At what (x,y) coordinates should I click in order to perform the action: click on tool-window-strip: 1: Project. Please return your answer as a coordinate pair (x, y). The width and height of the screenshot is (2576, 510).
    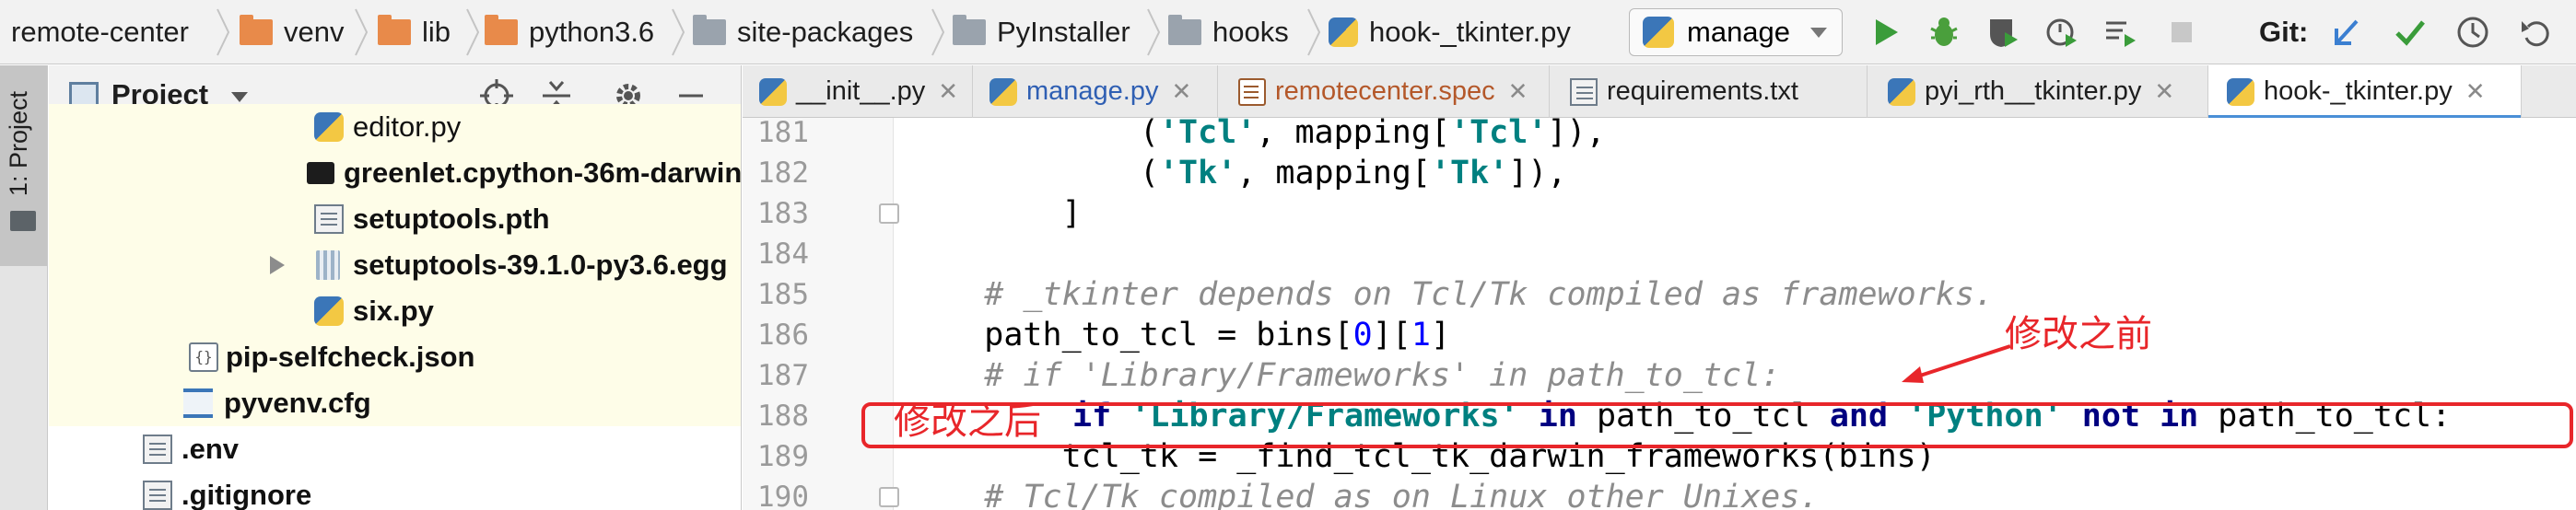
    Looking at the image, I should click on (24, 287).